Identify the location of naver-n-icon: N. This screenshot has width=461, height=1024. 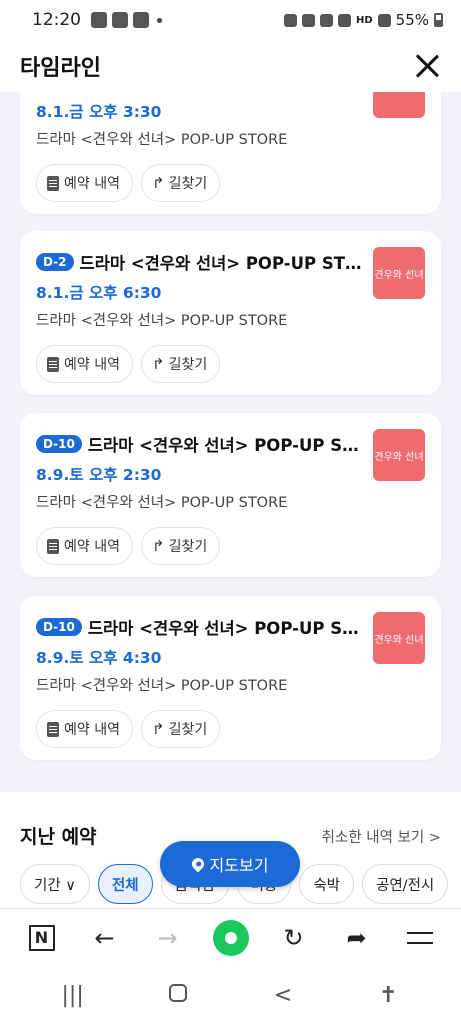
(41, 937).